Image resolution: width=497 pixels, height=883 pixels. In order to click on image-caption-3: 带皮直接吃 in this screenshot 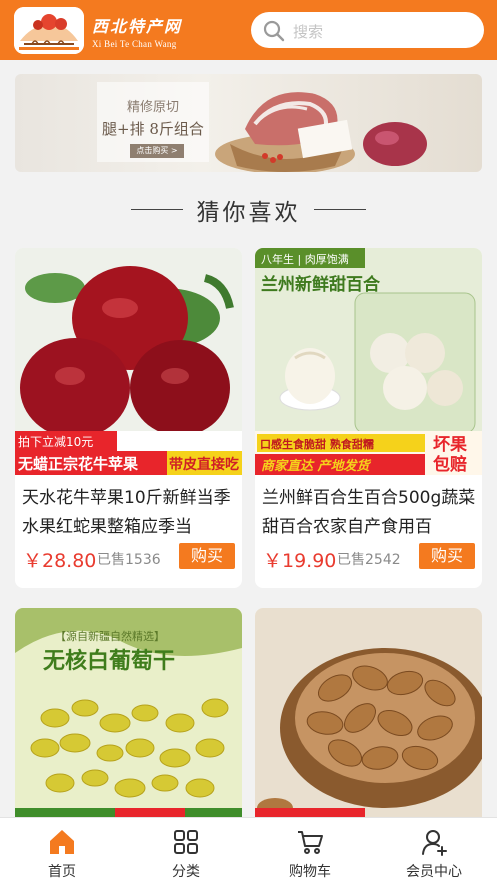, I will do `click(204, 464)`.